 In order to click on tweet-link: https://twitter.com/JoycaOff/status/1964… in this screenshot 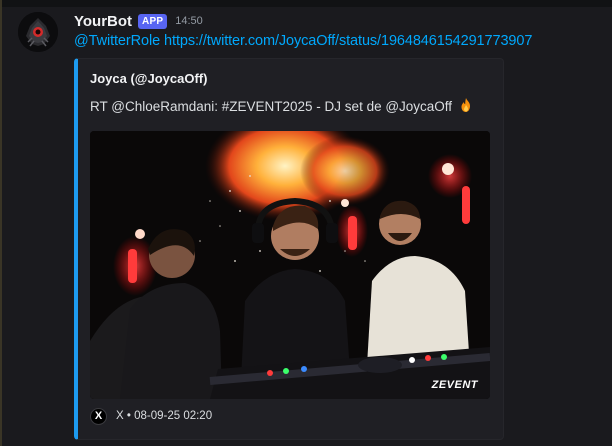, I will do `click(348, 41)`.